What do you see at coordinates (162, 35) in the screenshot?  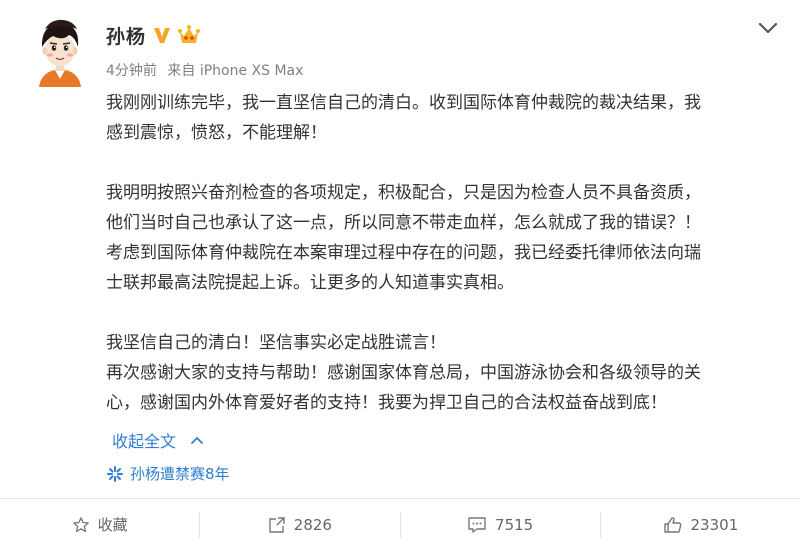 I see `verified-v-icon` at bounding box center [162, 35].